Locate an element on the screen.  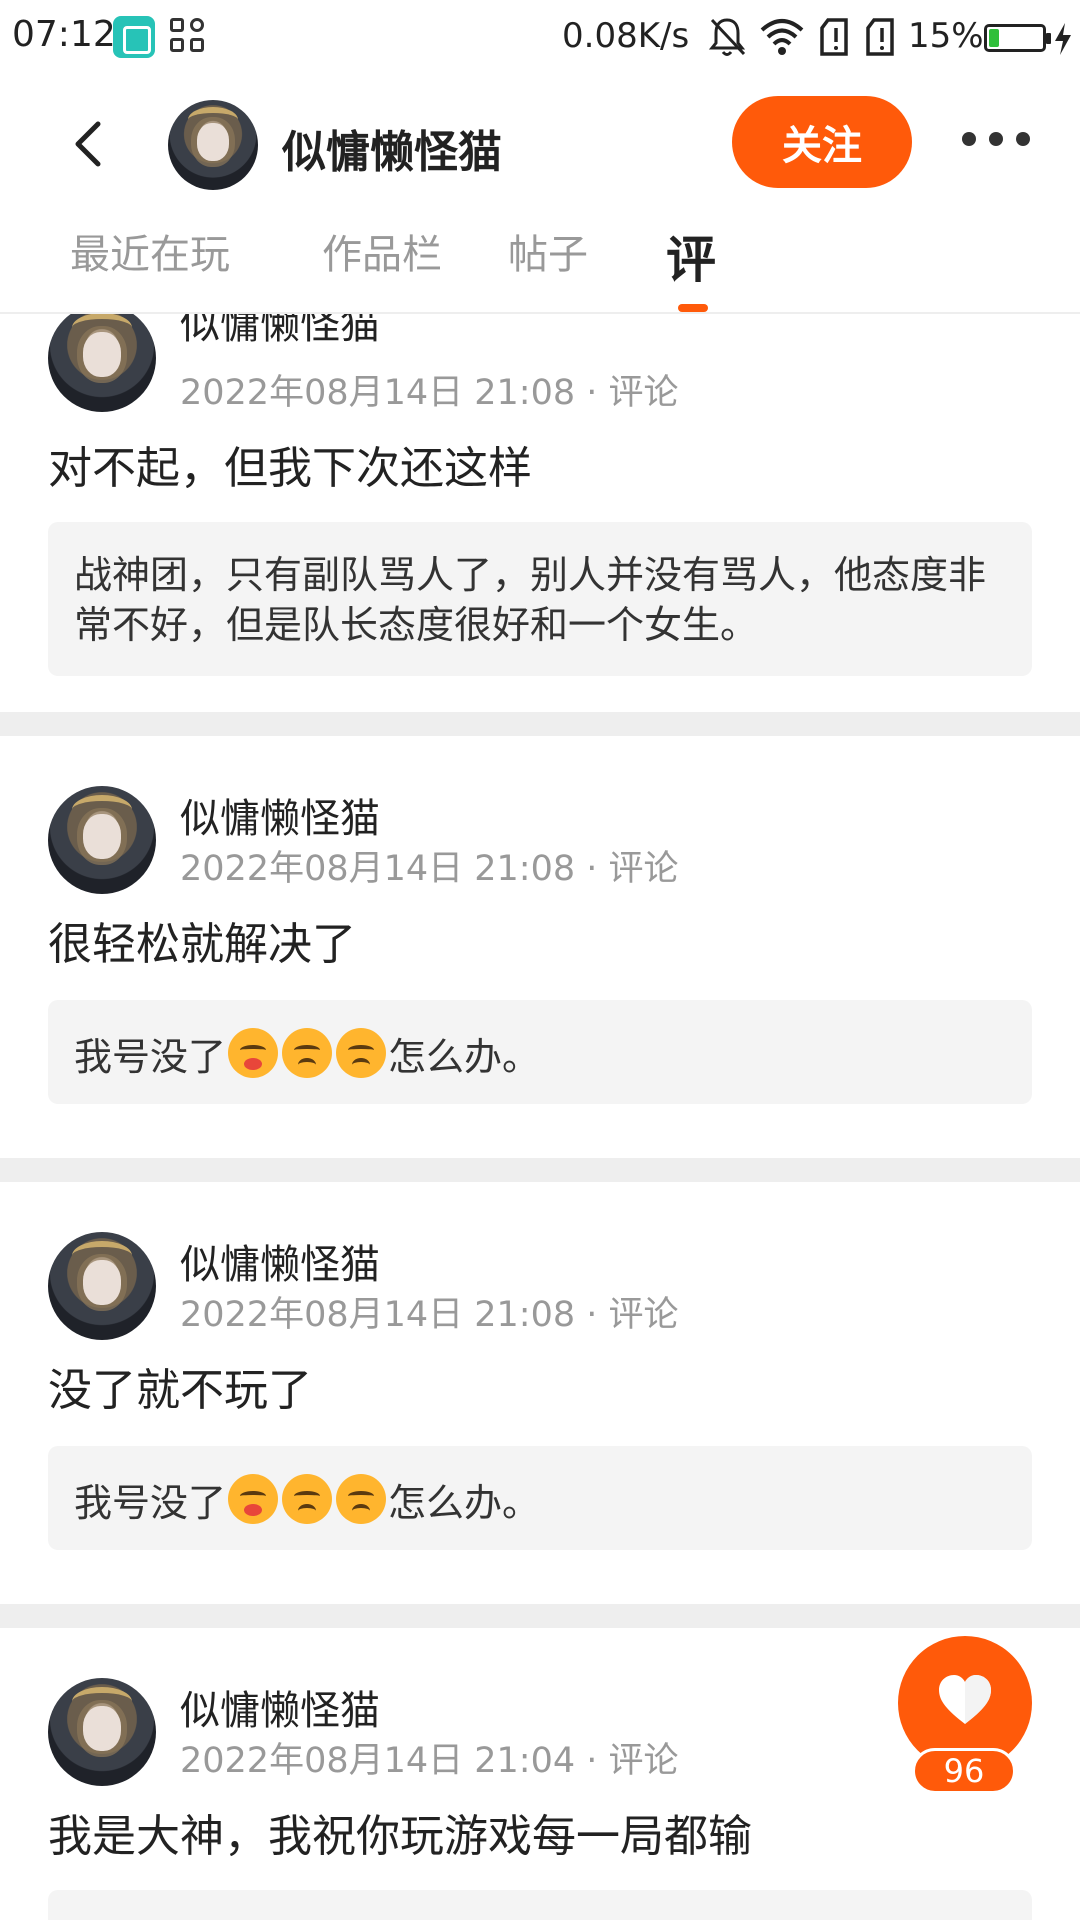
comment-meta: 2022年08月14日 21:04 · 评论 is located at coordinates (429, 1761).